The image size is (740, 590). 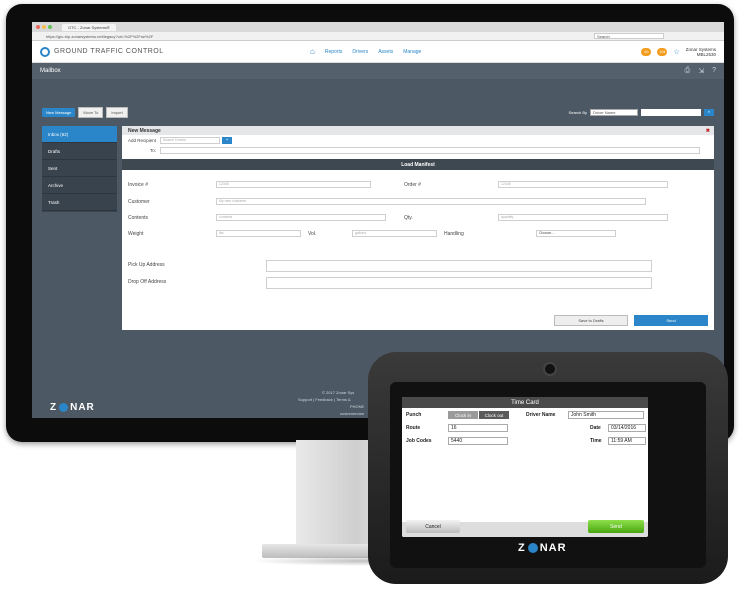 I want to click on manifest-header: Load Manifest, so click(x=418, y=164).